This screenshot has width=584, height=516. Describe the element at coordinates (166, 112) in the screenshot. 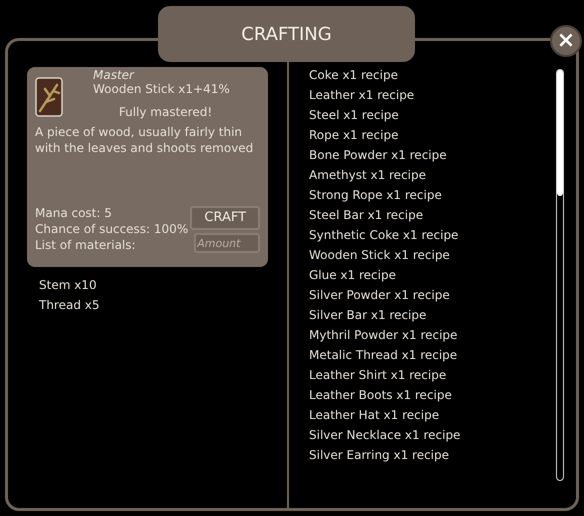

I see `mastery-status: Fully mastered!` at that location.